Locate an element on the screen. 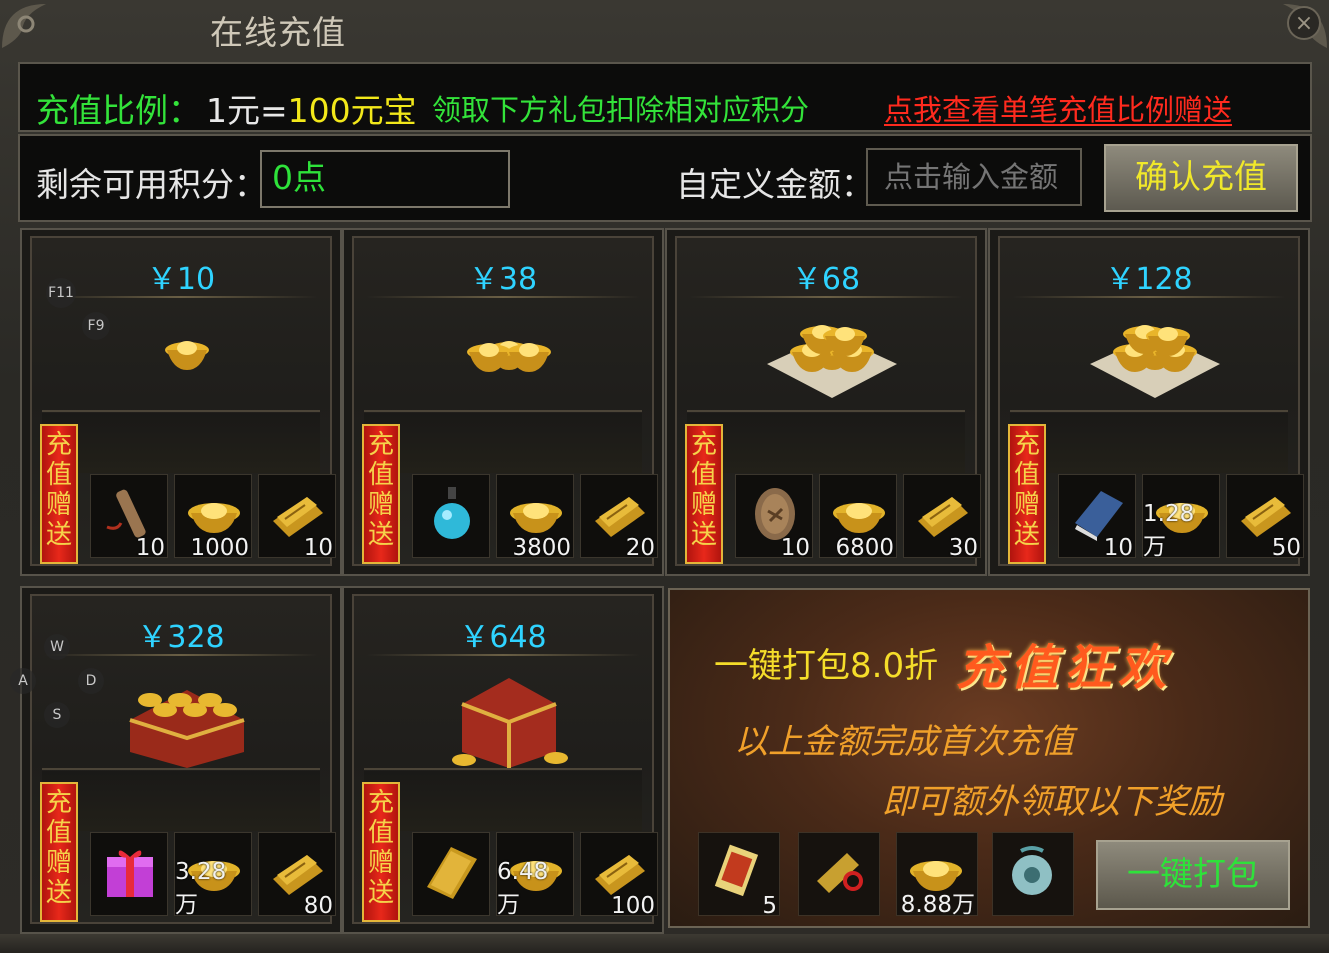  window-title: 在线充值 is located at coordinates (278, 32).